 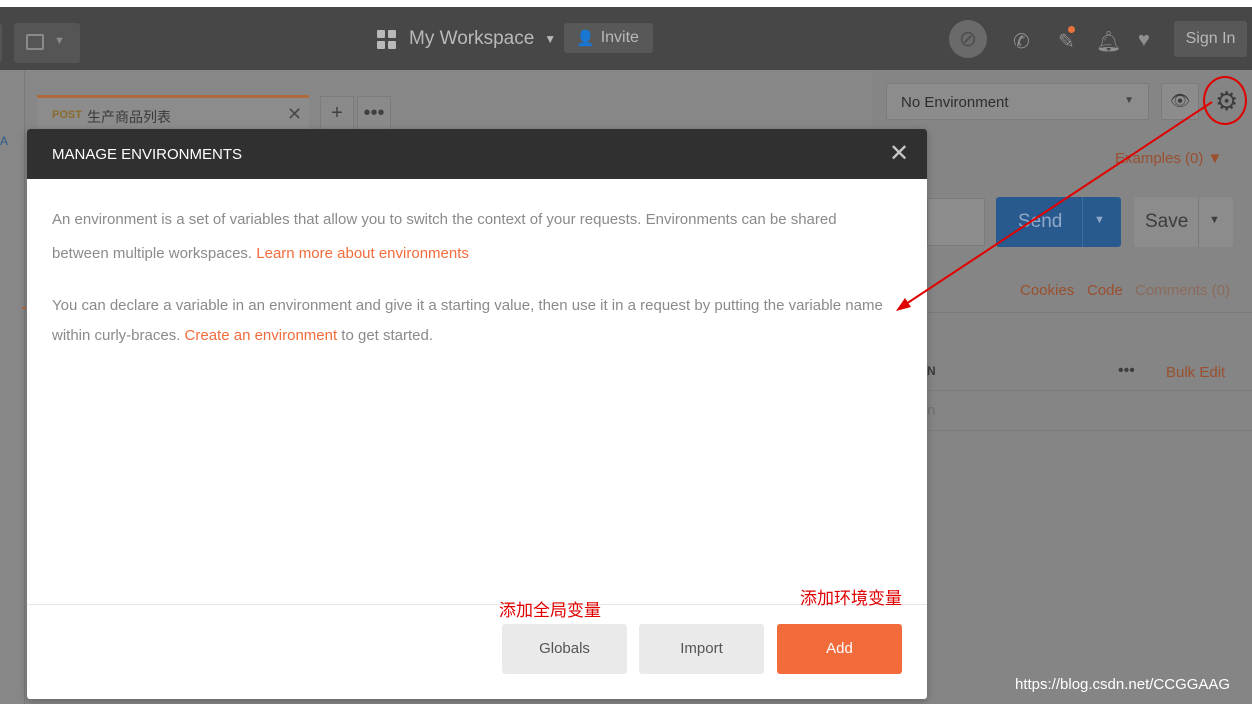 I want to click on invite-label: Invite, so click(x=619, y=37).